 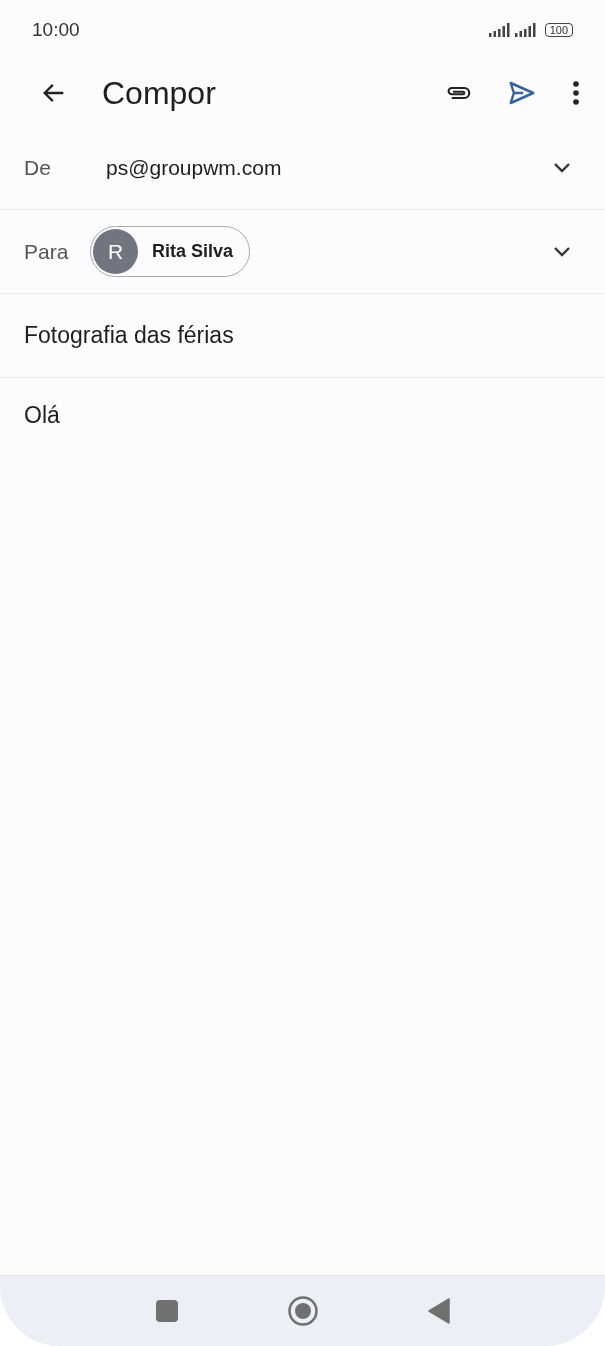 What do you see at coordinates (576, 93) in the screenshot?
I see `more-options-icon` at bounding box center [576, 93].